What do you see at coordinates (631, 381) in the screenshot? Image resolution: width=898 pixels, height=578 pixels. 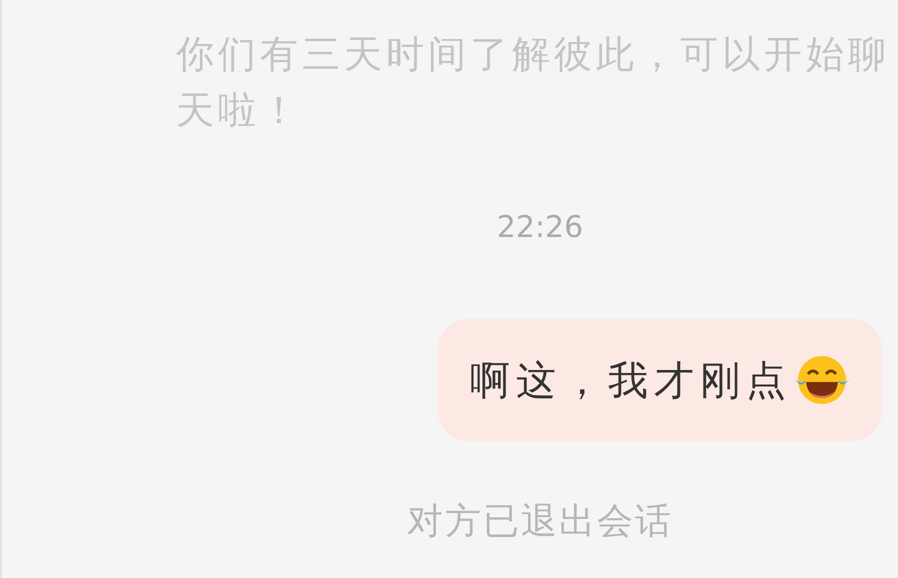 I see `message-text: 啊这，我才刚点` at bounding box center [631, 381].